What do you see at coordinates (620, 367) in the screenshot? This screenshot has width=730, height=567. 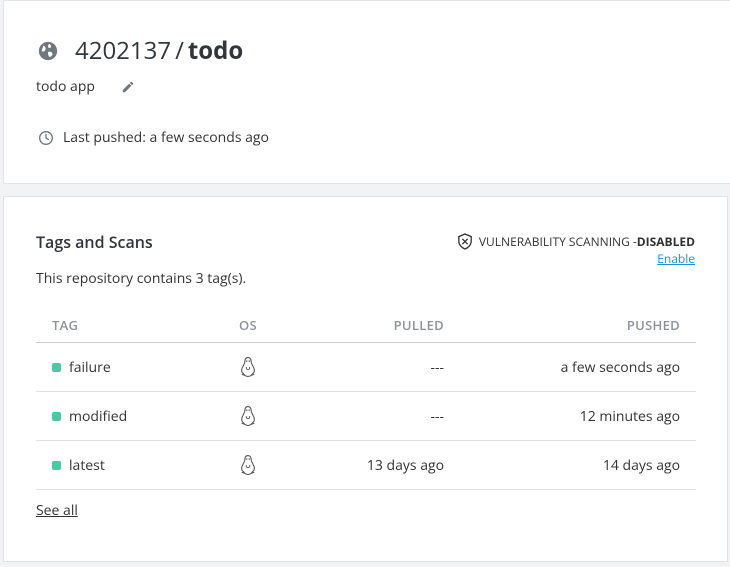 I see `pushed-cell: a few seconds ago` at bounding box center [620, 367].